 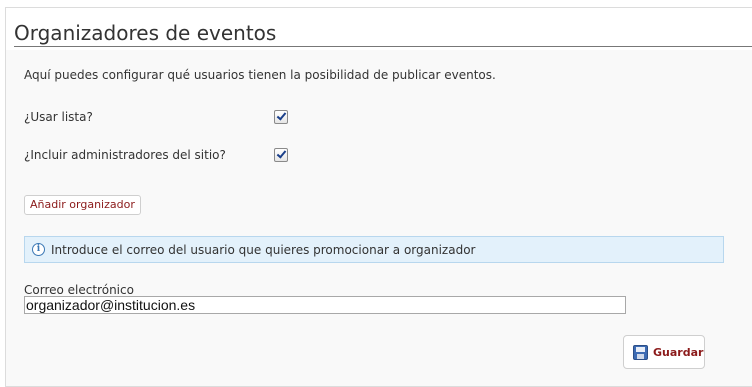 I want to click on use-list-label: ¿Usar lista?, so click(x=58, y=117).